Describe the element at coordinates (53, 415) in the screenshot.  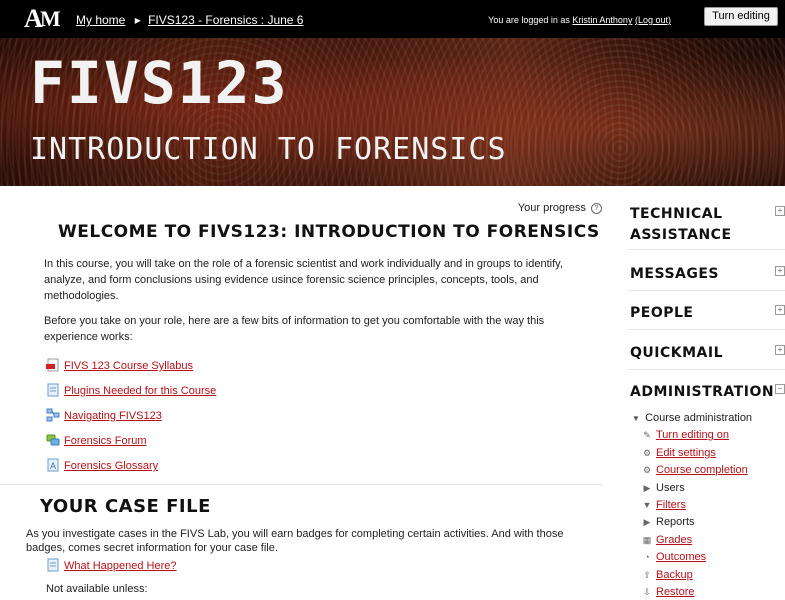
I see `diagram-icon` at that location.